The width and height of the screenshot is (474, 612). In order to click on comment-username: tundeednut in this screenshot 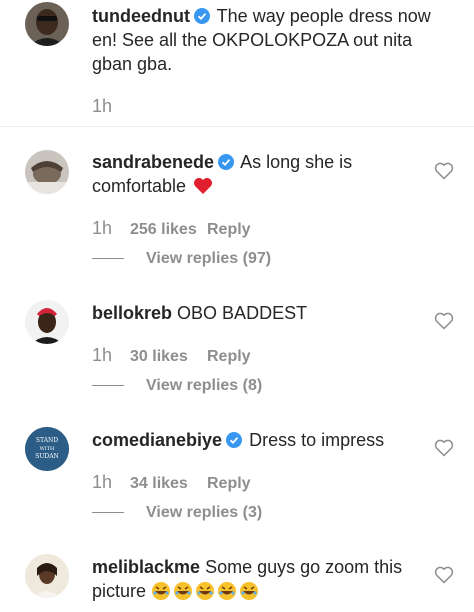, I will do `click(141, 16)`.